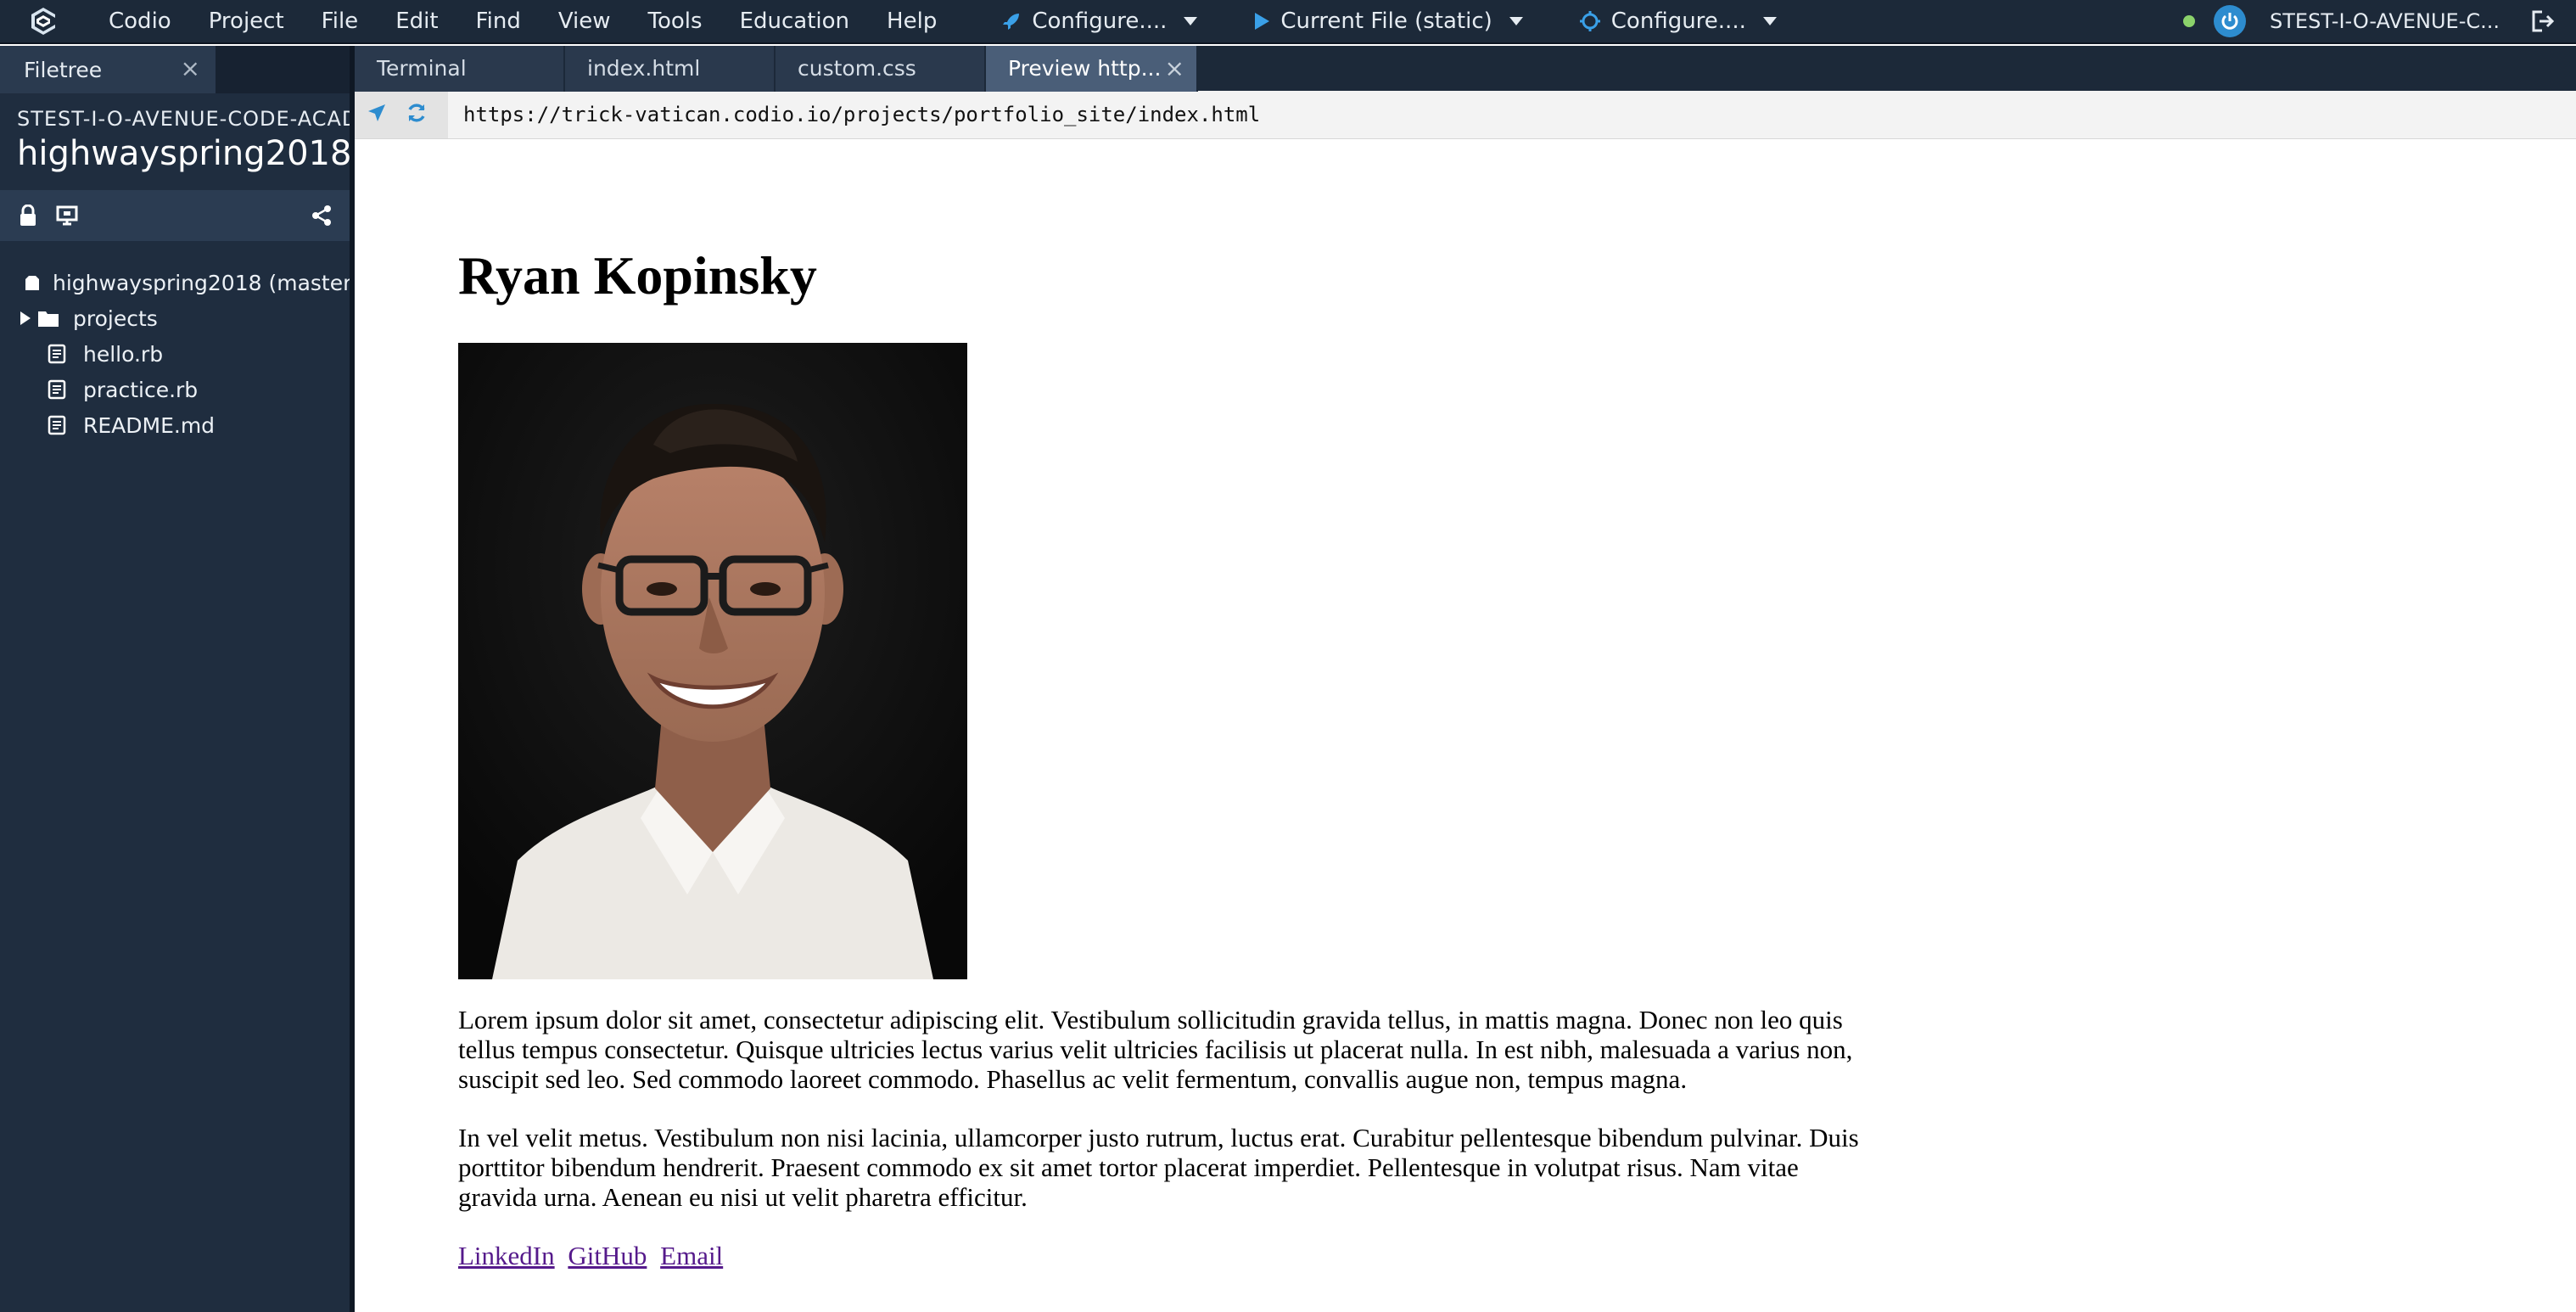  What do you see at coordinates (911, 21) in the screenshot?
I see `menu-help: Help` at bounding box center [911, 21].